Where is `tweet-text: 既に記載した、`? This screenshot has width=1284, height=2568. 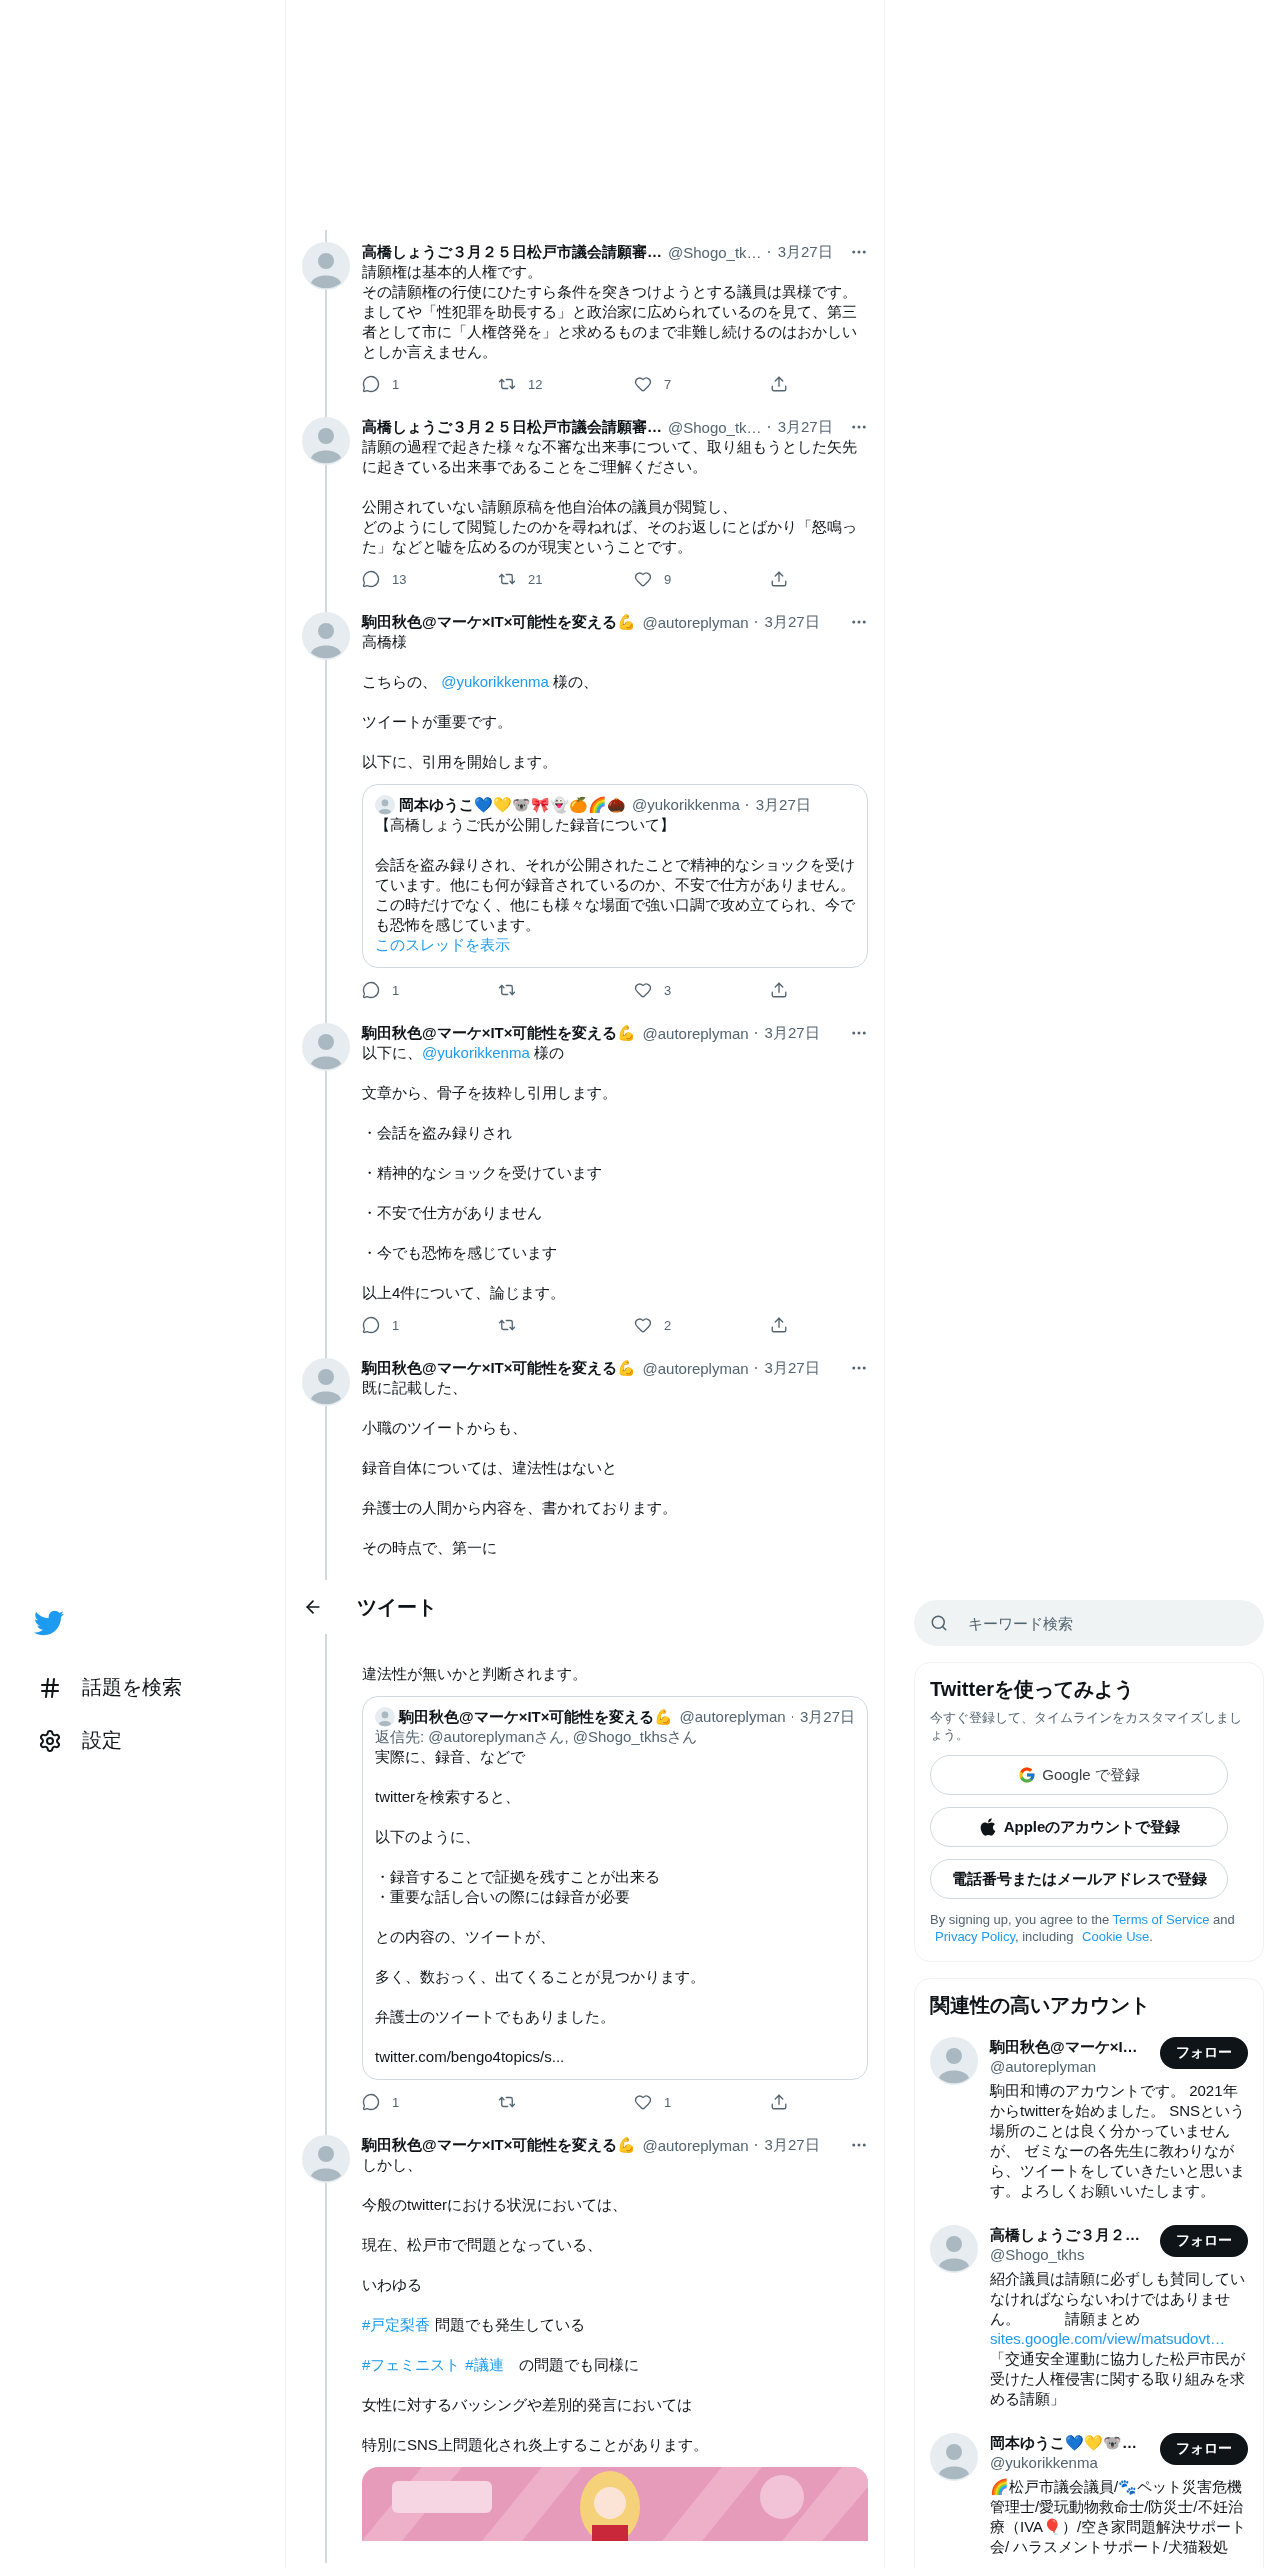 tweet-text: 既に記載した、 is located at coordinates (415, 1388).